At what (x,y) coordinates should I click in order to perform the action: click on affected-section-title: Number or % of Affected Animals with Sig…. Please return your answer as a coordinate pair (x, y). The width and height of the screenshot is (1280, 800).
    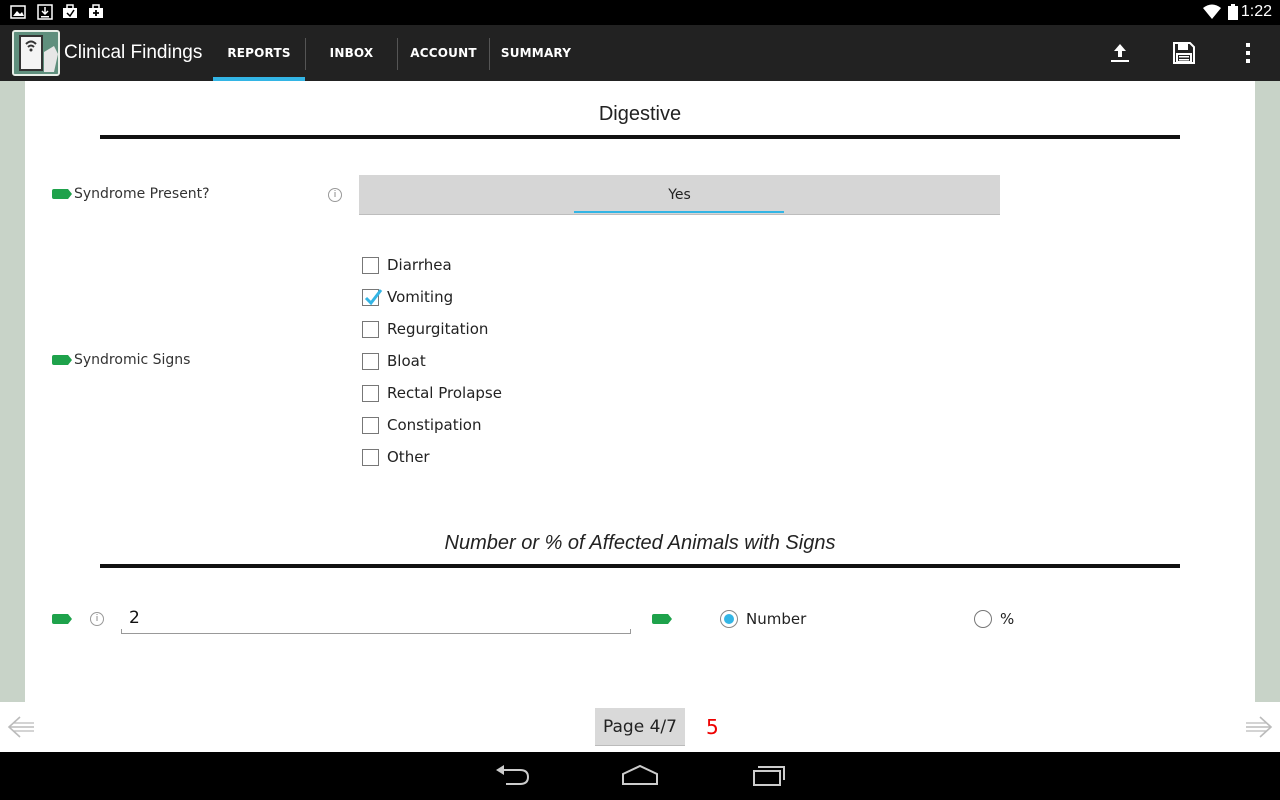
    Looking at the image, I should click on (640, 543).